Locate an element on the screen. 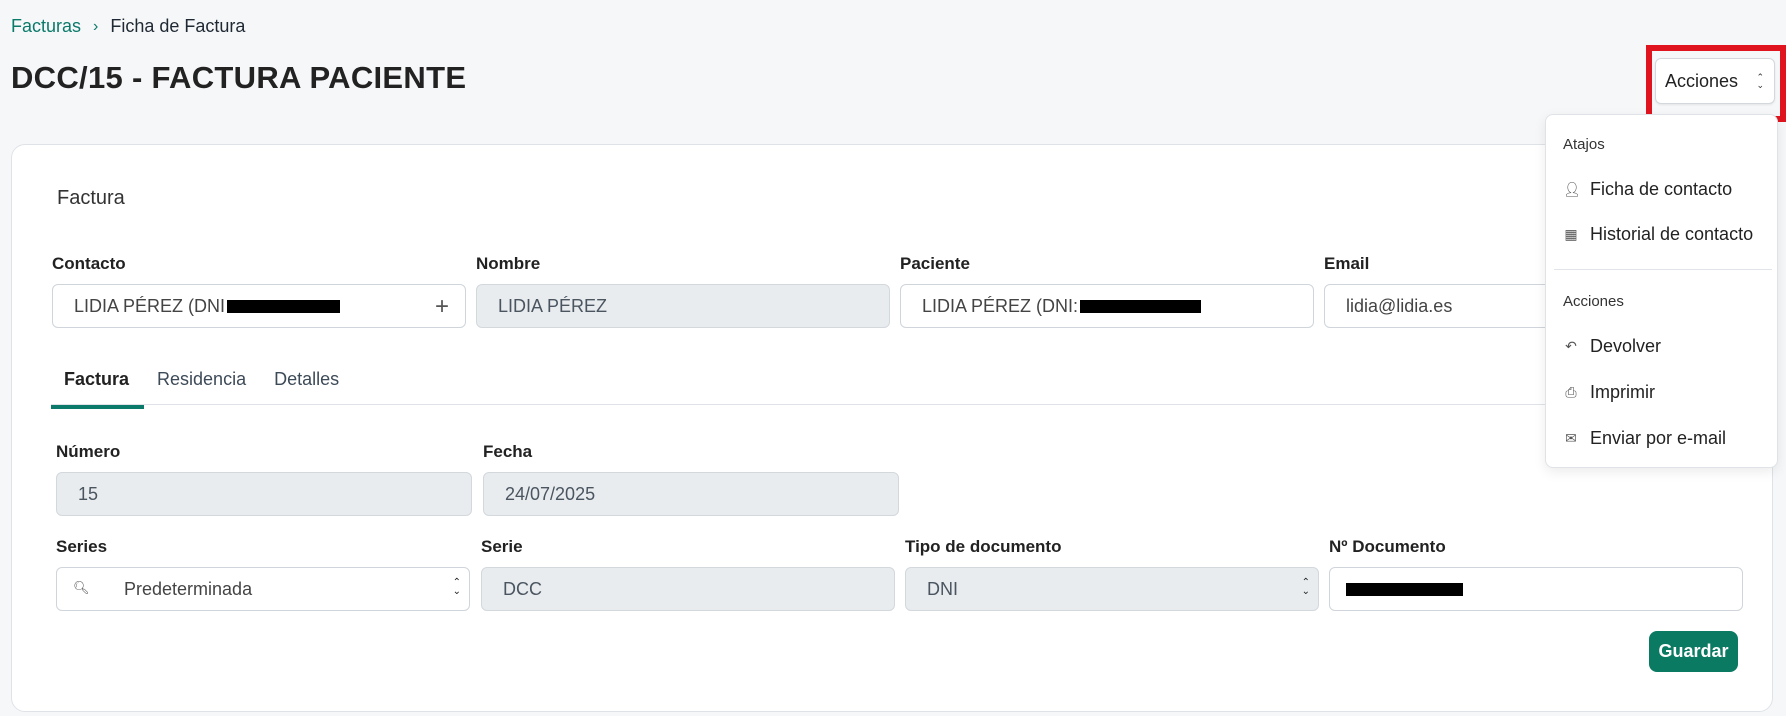 The image size is (1786, 716). menu-item-label: Ficha de contacto is located at coordinates (1661, 189).